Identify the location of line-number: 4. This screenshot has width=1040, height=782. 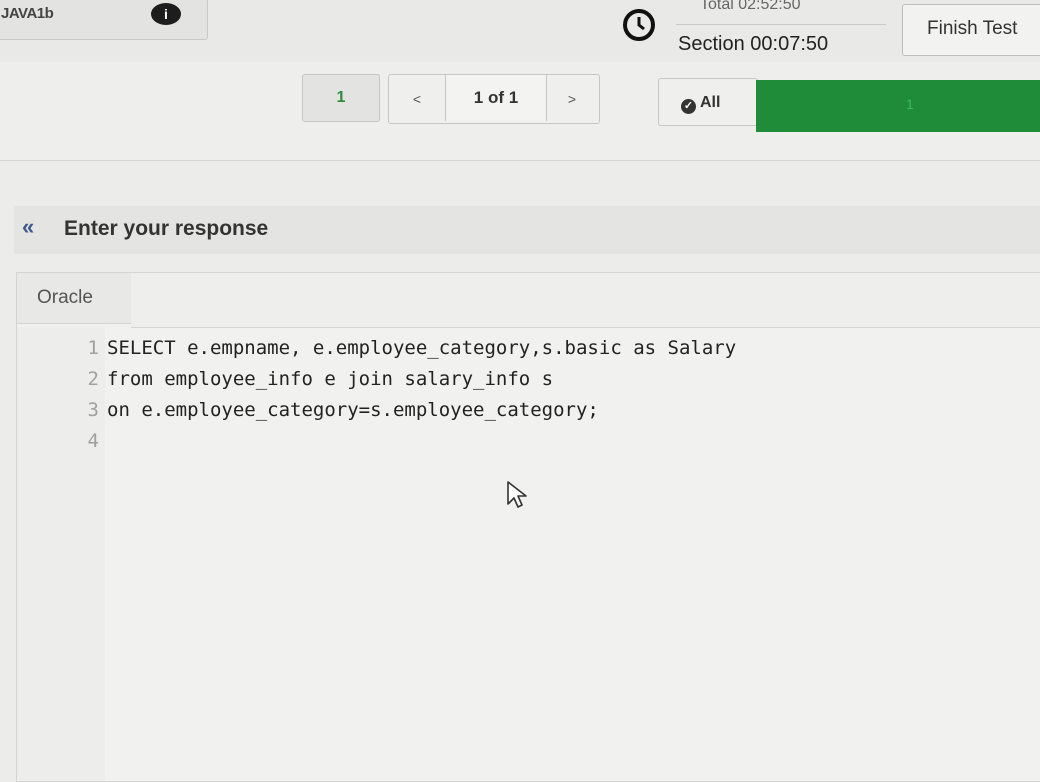
(93, 441).